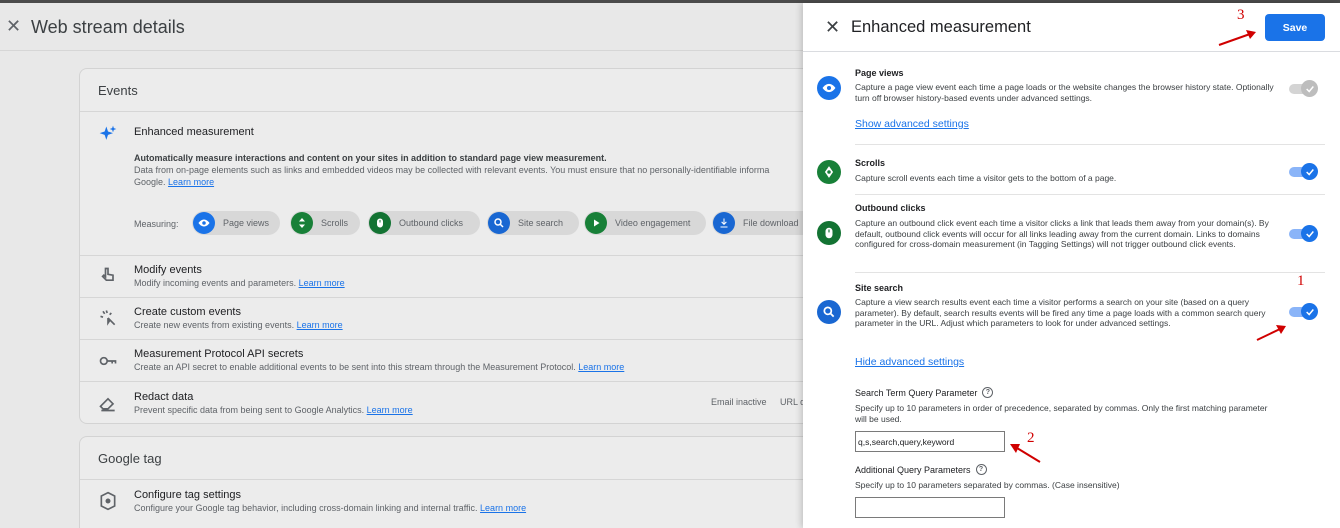 The width and height of the screenshot is (1340, 528). I want to click on additional-params-input, so click(930, 507).